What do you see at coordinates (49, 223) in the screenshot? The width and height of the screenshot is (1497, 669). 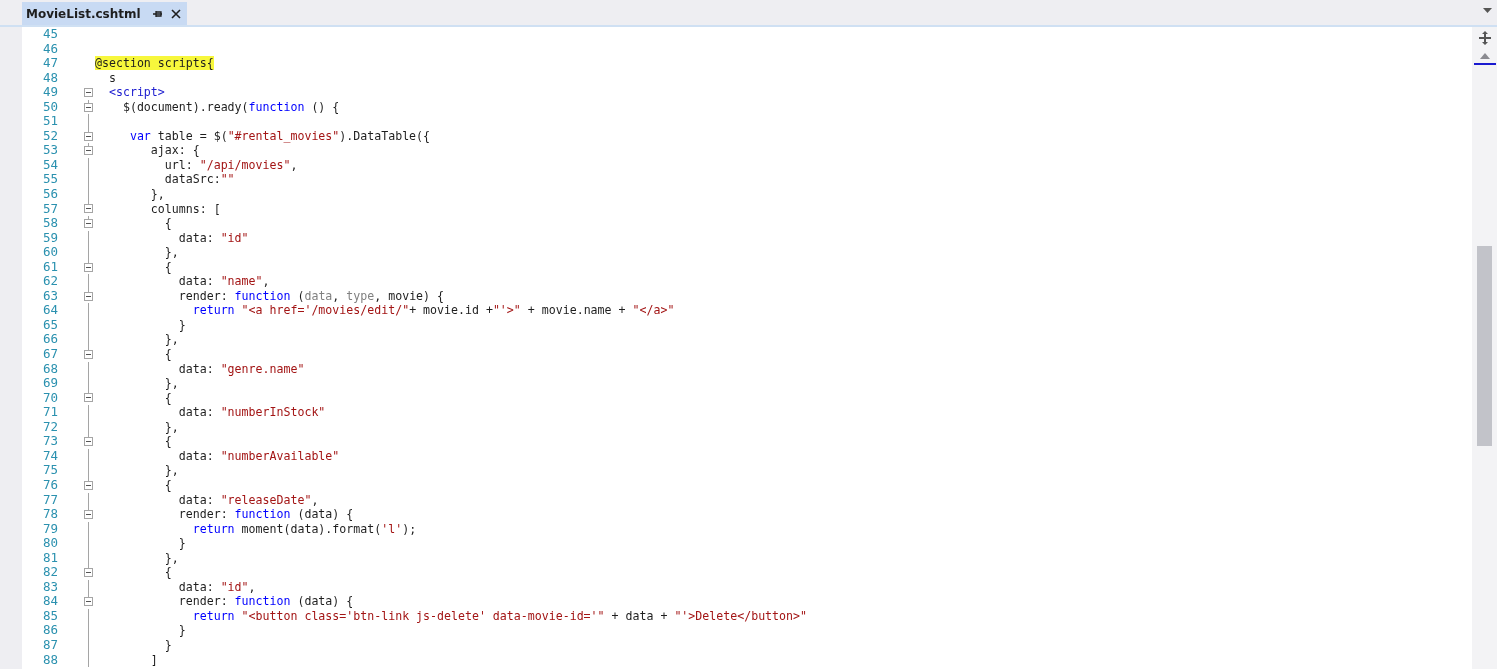 I see `line-number: 58` at bounding box center [49, 223].